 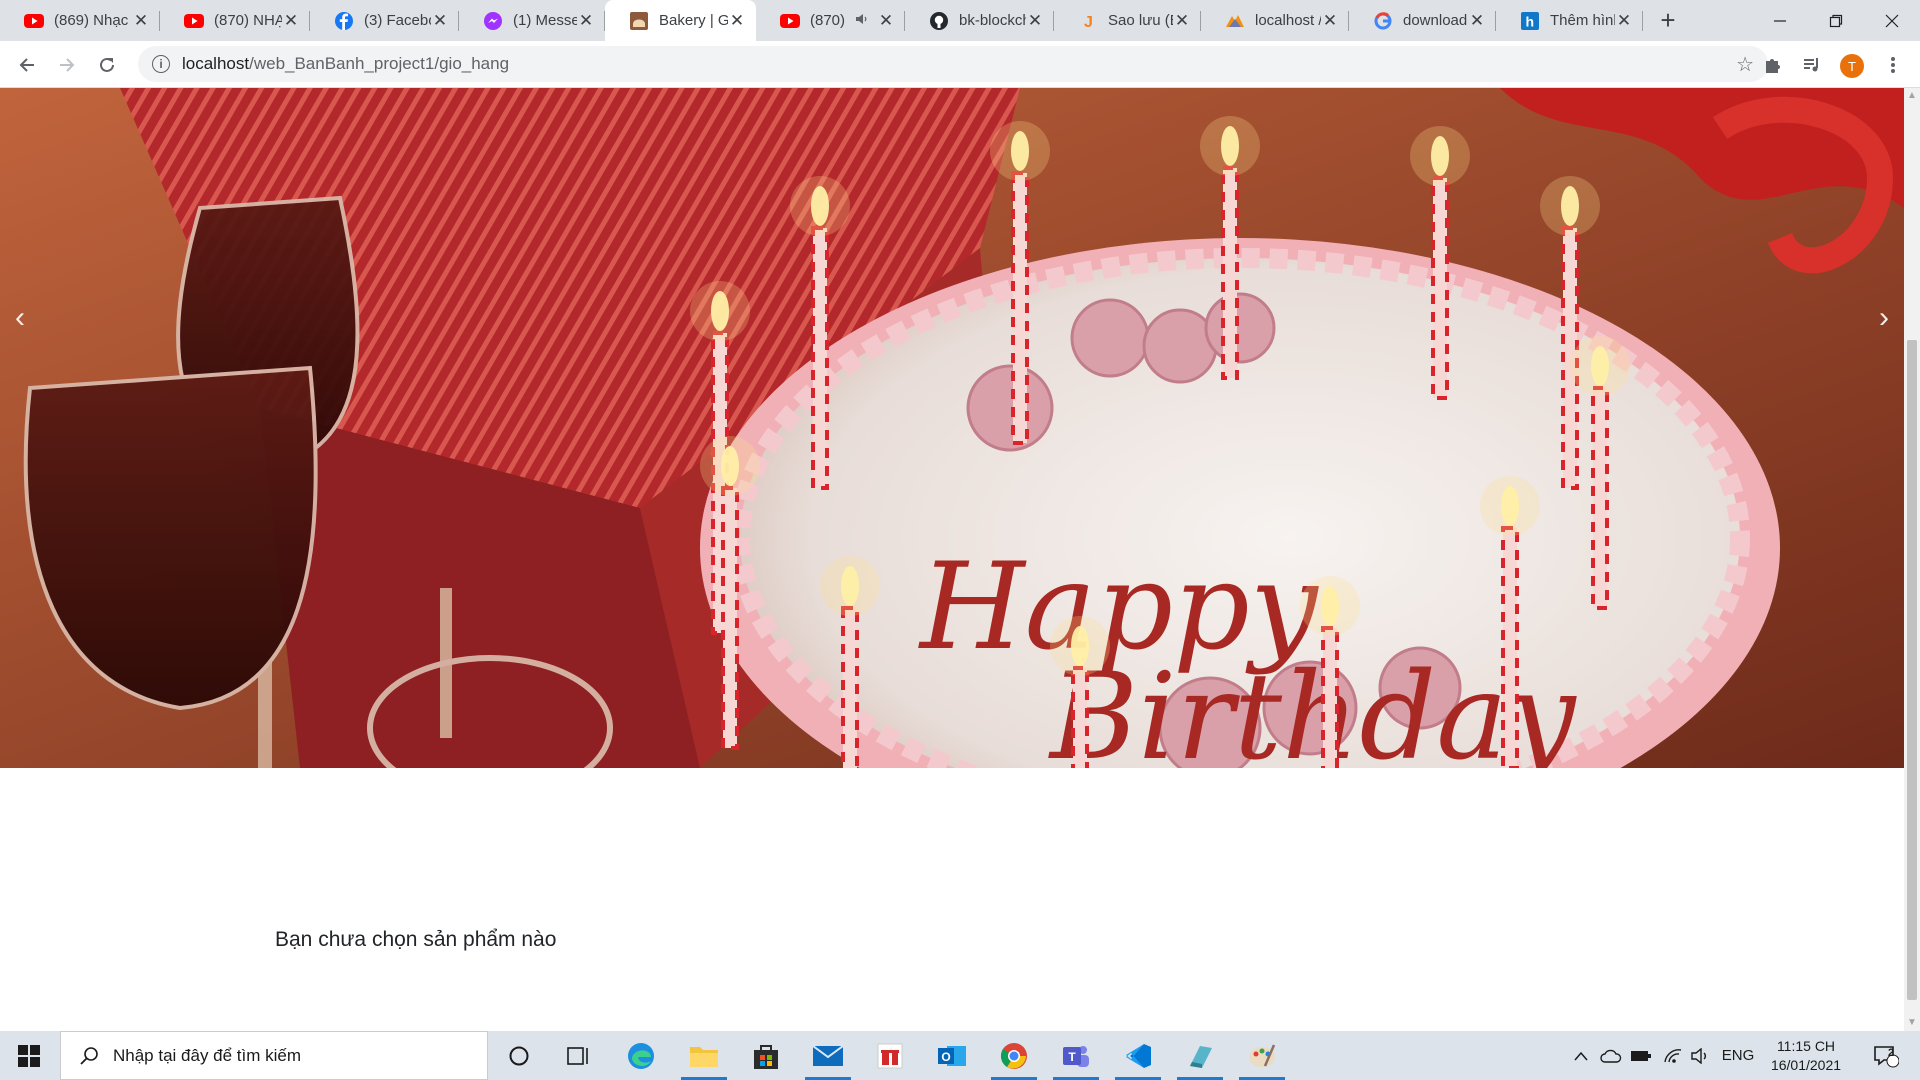 I want to click on puzzle-icon, so click(x=1773, y=66).